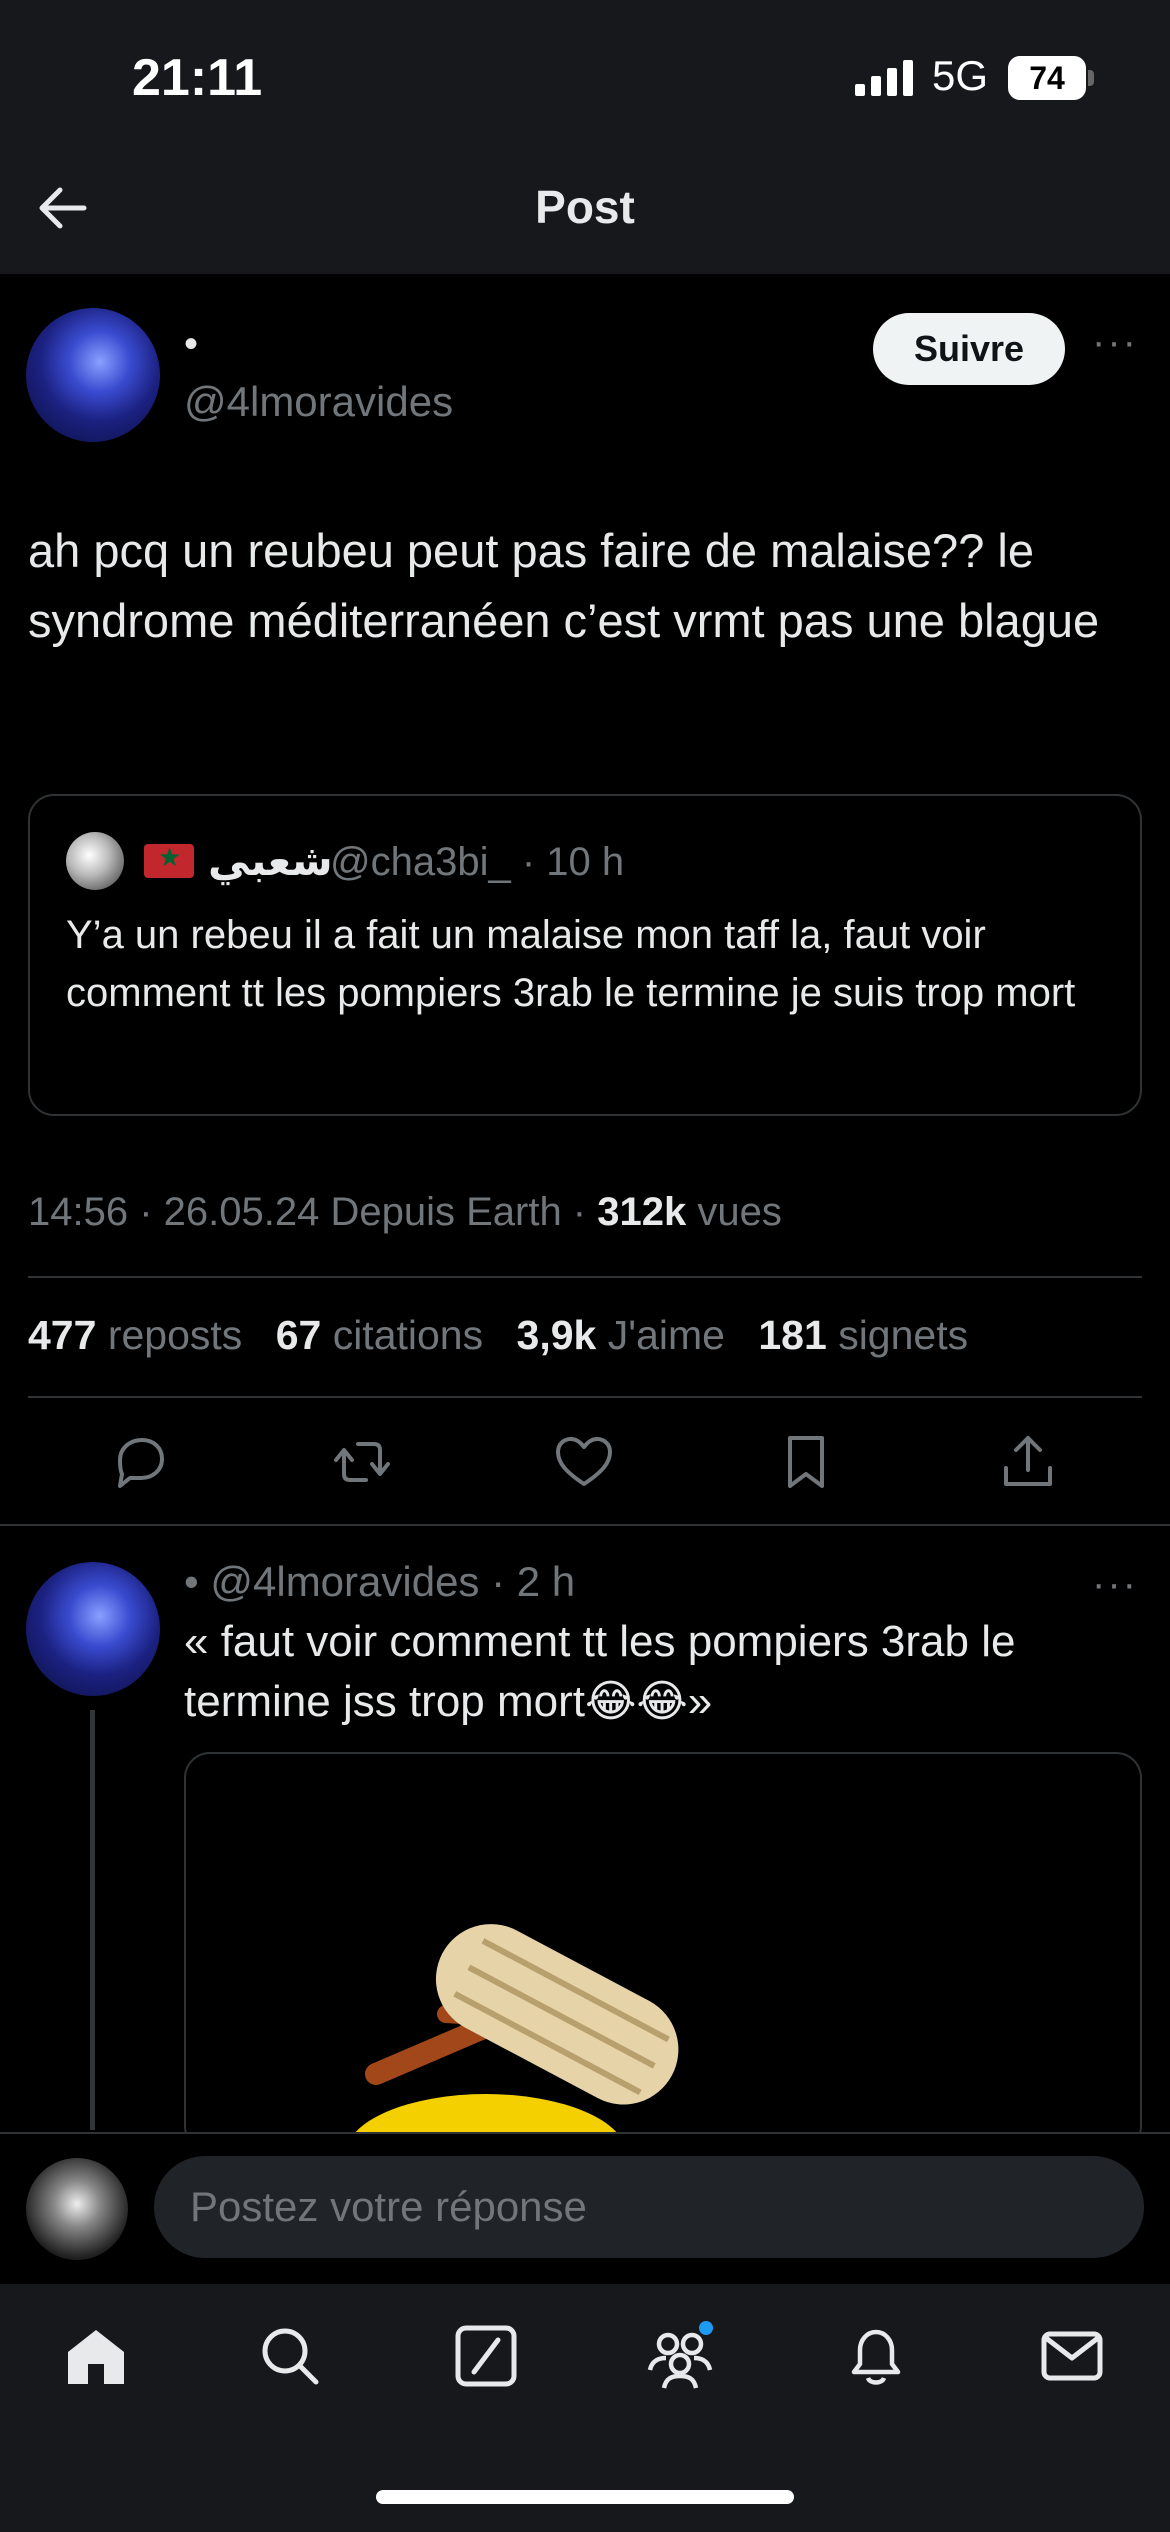 The height and width of the screenshot is (2532, 1170). I want to click on author-handle: @4lmoravides, so click(318, 402).